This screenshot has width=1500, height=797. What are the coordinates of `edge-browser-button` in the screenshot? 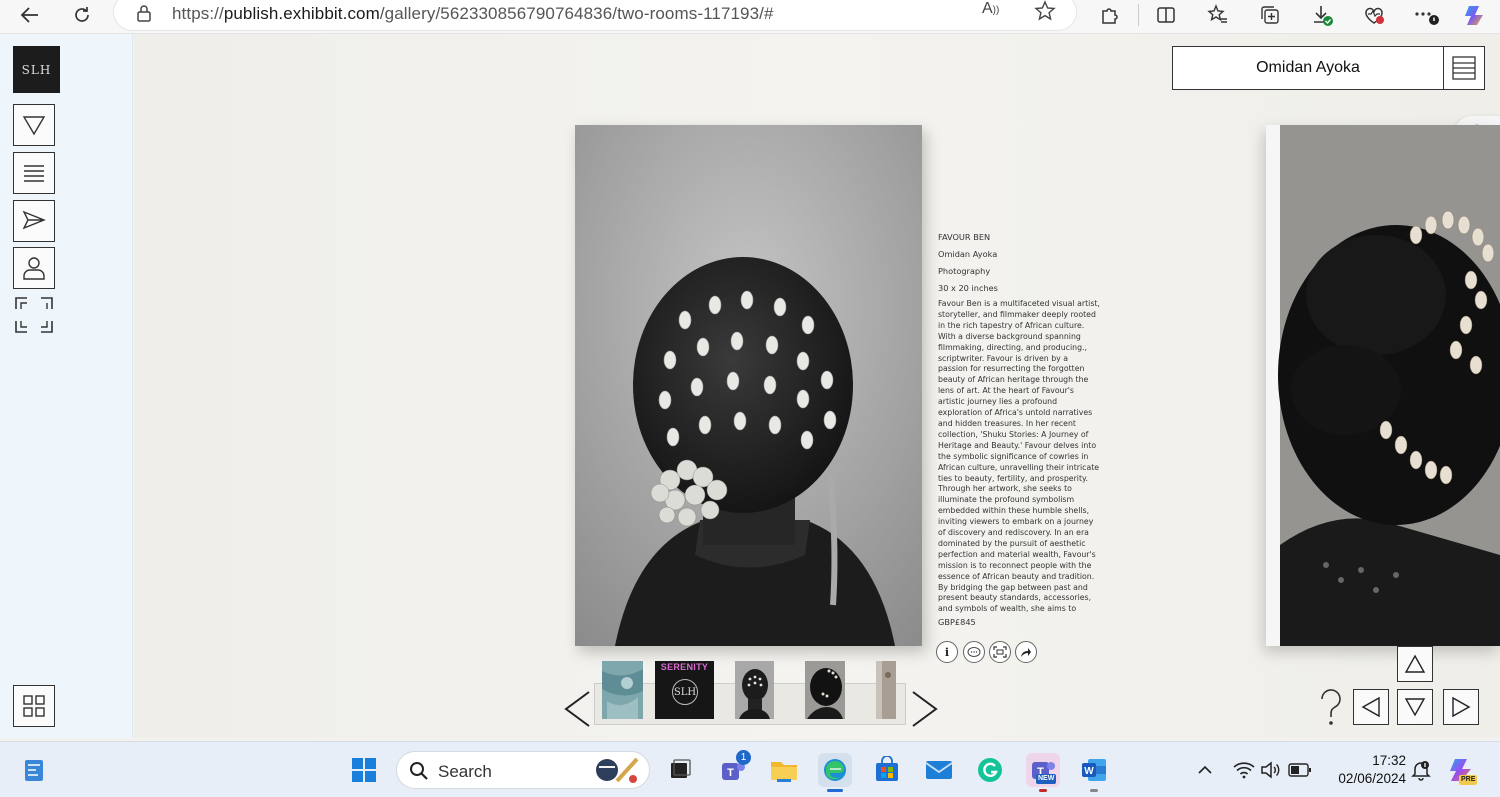 It's located at (835, 772).